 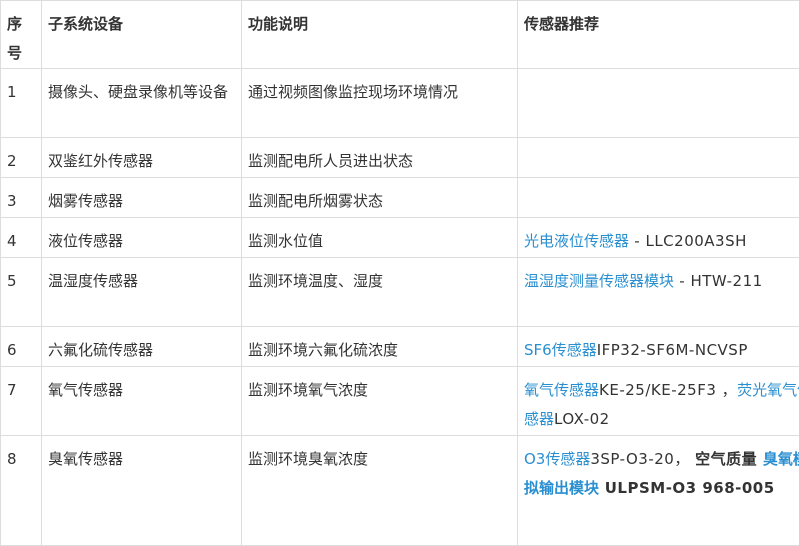 I want to click on row-number: 7, so click(x=21, y=401).